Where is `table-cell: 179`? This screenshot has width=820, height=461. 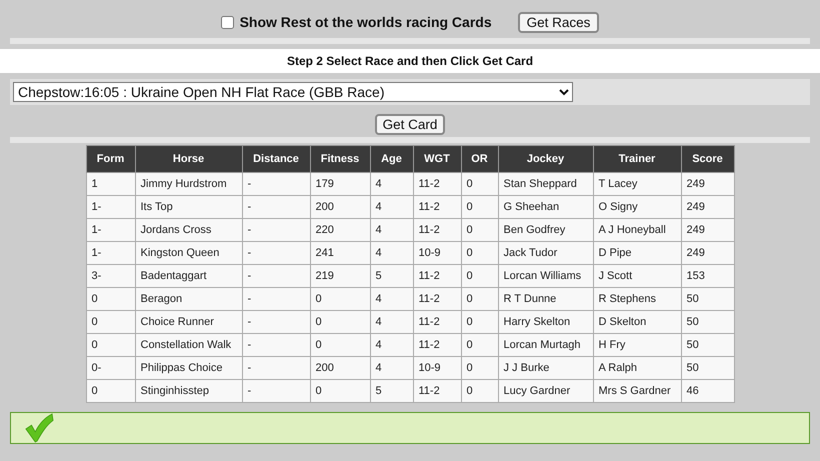 table-cell: 179 is located at coordinates (340, 184).